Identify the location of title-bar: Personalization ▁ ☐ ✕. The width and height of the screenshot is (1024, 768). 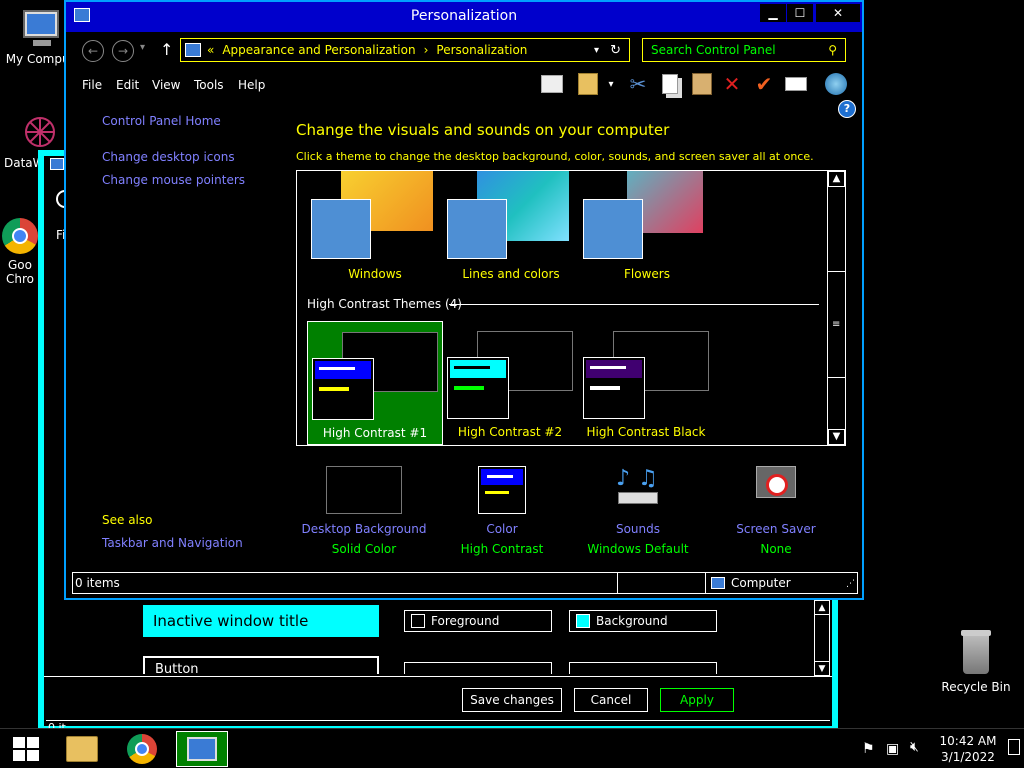
(464, 17).